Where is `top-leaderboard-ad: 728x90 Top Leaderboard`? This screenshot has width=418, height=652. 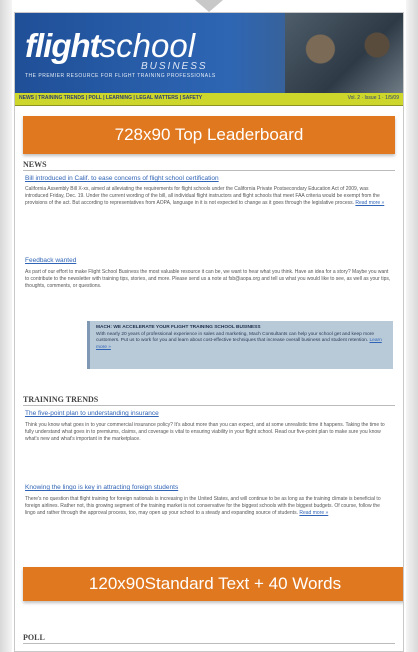 top-leaderboard-ad: 728x90 Top Leaderboard is located at coordinates (209, 135).